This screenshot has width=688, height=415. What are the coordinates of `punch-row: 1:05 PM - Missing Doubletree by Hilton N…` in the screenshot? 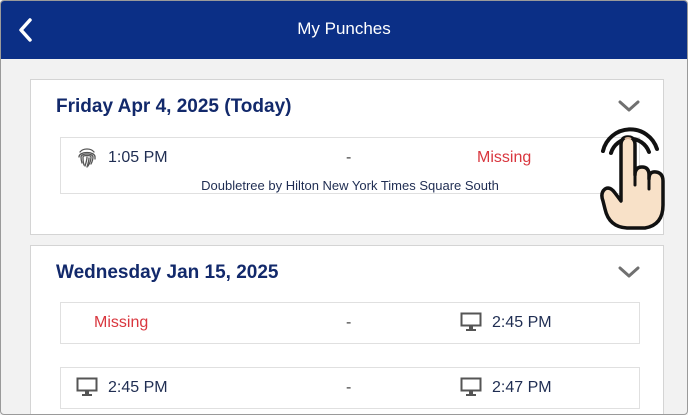 It's located at (350, 165).